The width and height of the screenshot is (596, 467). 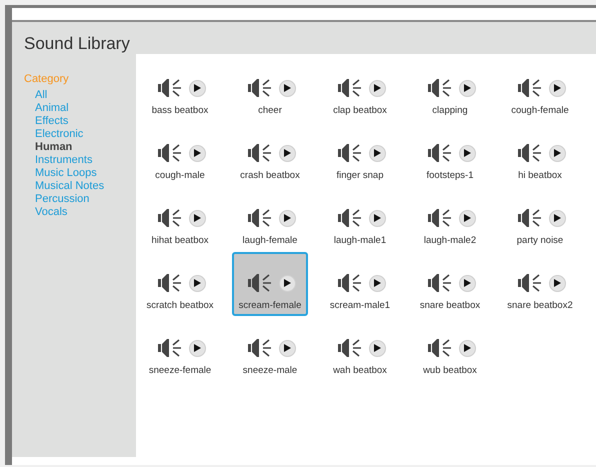 I want to click on sound-tile: snare beatbox2, so click(x=540, y=284).